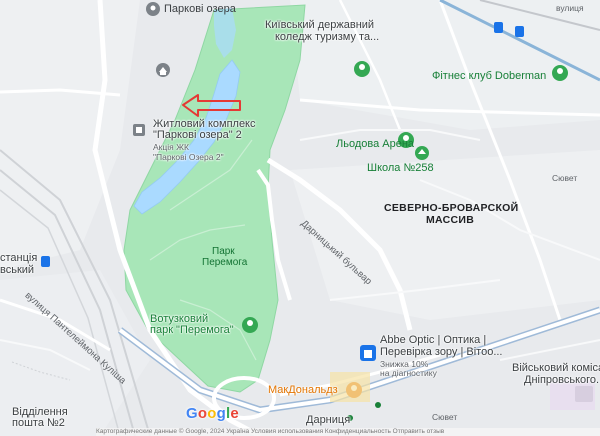 This screenshot has width=600, height=436. Describe the element at coordinates (445, 417) in the screenshot. I see `label-syuvet-2: Сювет` at that location.